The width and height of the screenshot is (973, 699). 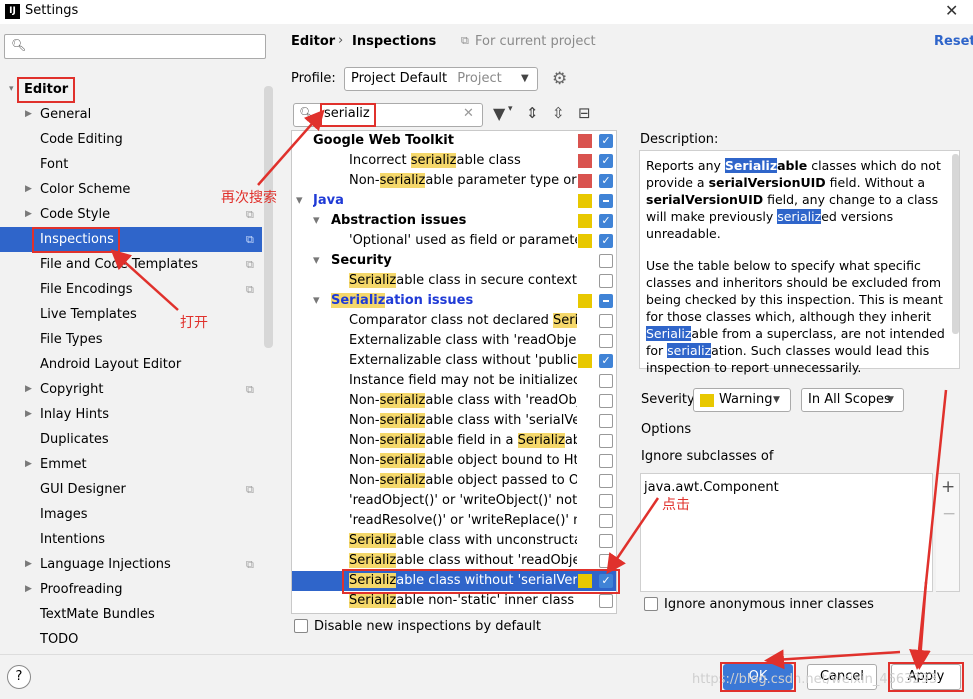 What do you see at coordinates (633, 536) in the screenshot?
I see `arrow-to-row` at bounding box center [633, 536].